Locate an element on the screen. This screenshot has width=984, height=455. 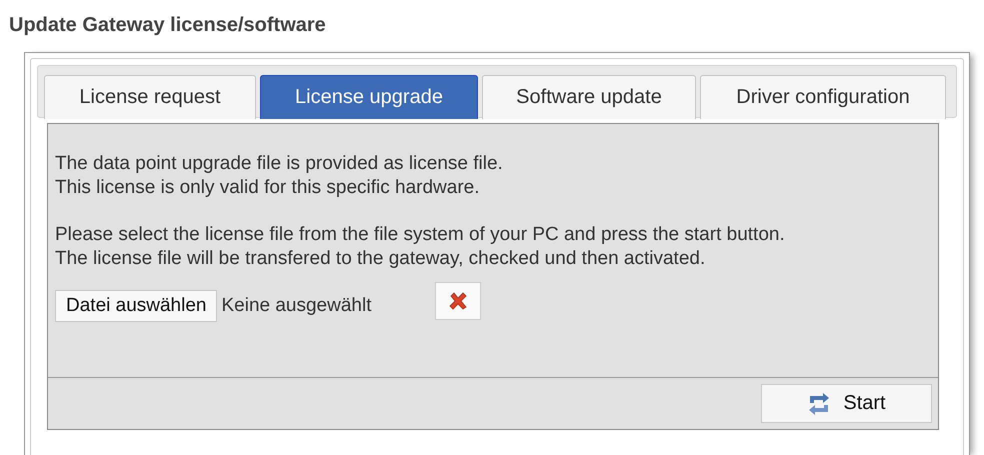
refresh-icon is located at coordinates (819, 403).